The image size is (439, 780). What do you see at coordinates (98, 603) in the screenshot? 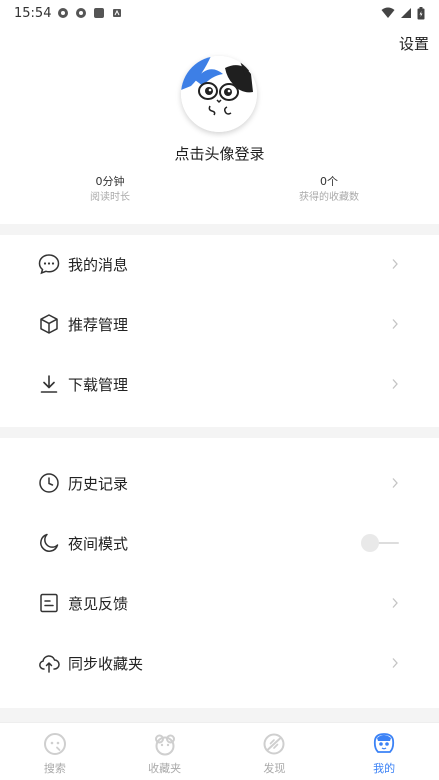
I see `menu-item-label: 意见反馈` at bounding box center [98, 603].